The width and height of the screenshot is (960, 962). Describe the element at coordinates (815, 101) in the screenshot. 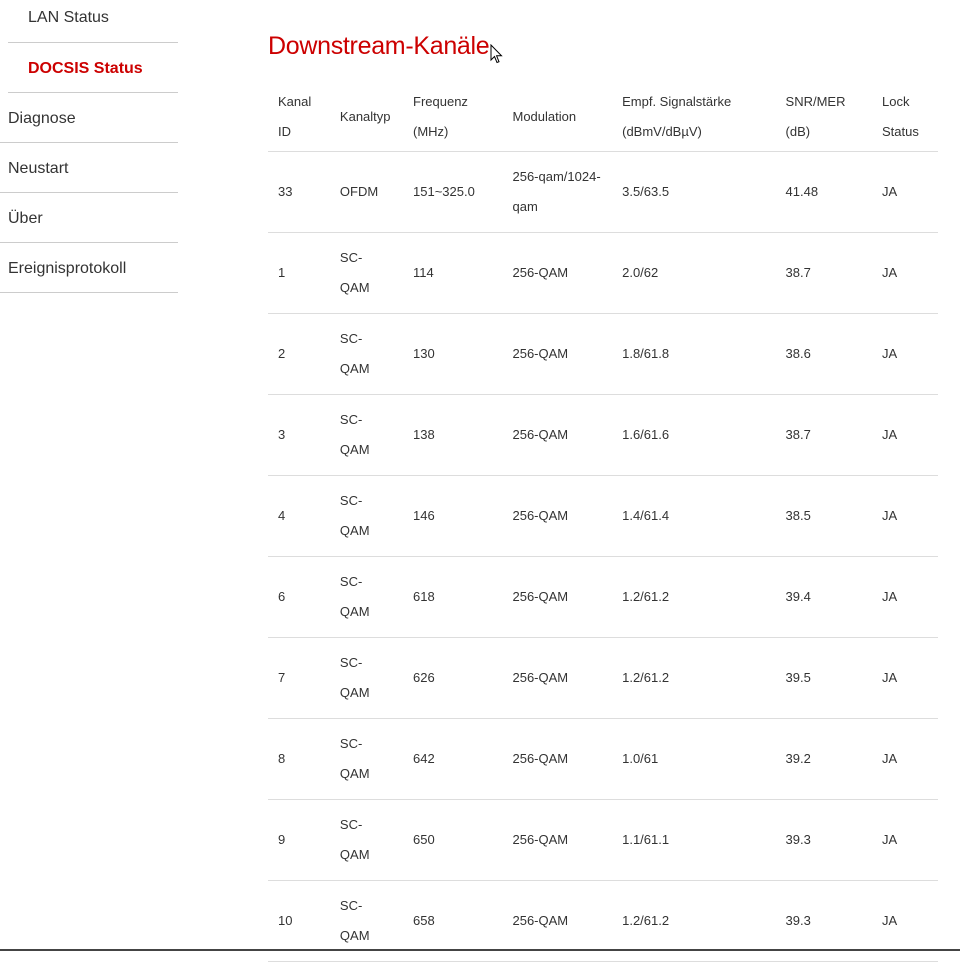

I see `header-text: SNR/MER` at that location.